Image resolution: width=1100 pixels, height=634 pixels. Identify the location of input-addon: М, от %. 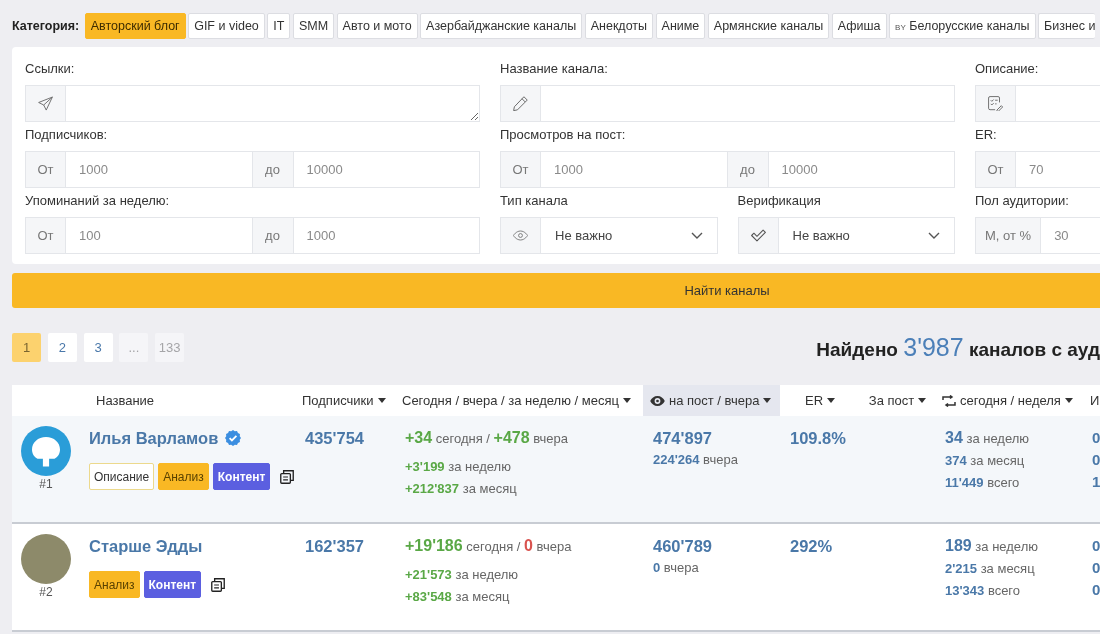
(1008, 235).